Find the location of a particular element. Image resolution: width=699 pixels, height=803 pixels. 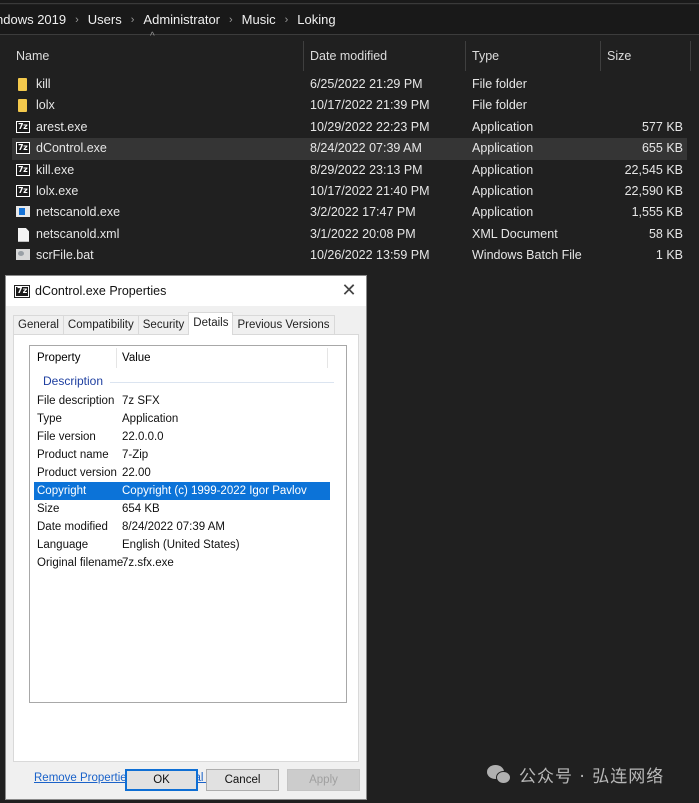

file-date: 10/29/2022 22:23 PM is located at coordinates (370, 126).